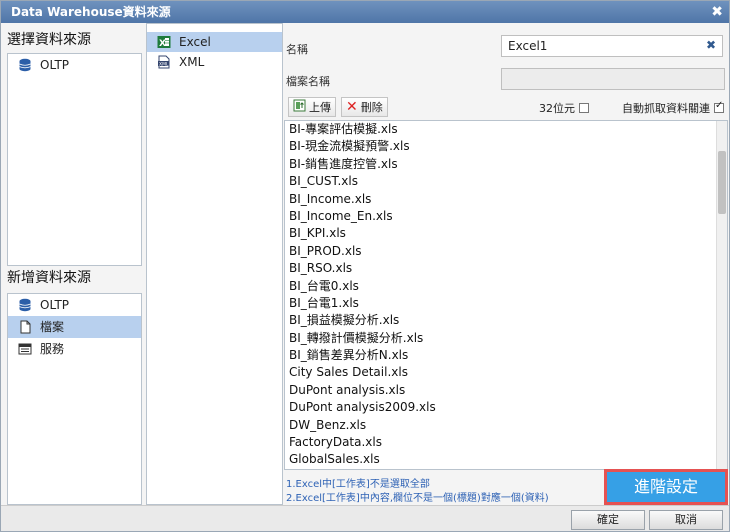  I want to click on bit32-label: 32位元, so click(557, 108).